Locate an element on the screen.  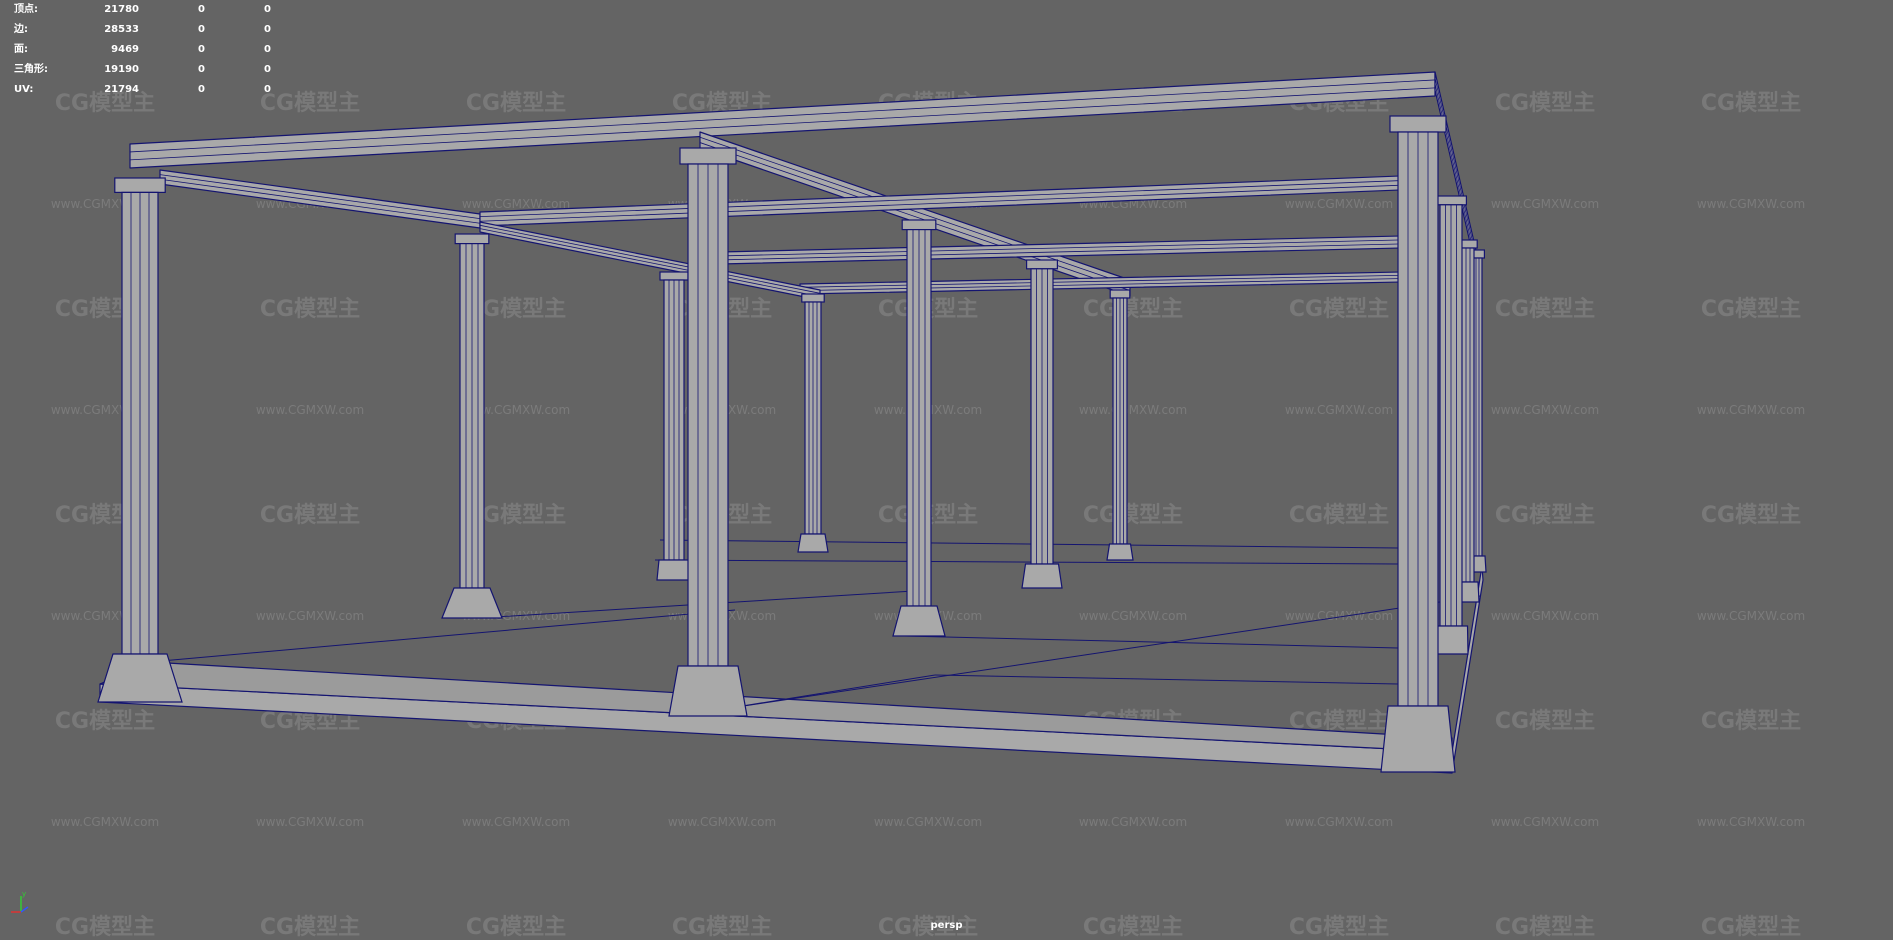
column-mid-left is located at coordinates (472, 426).